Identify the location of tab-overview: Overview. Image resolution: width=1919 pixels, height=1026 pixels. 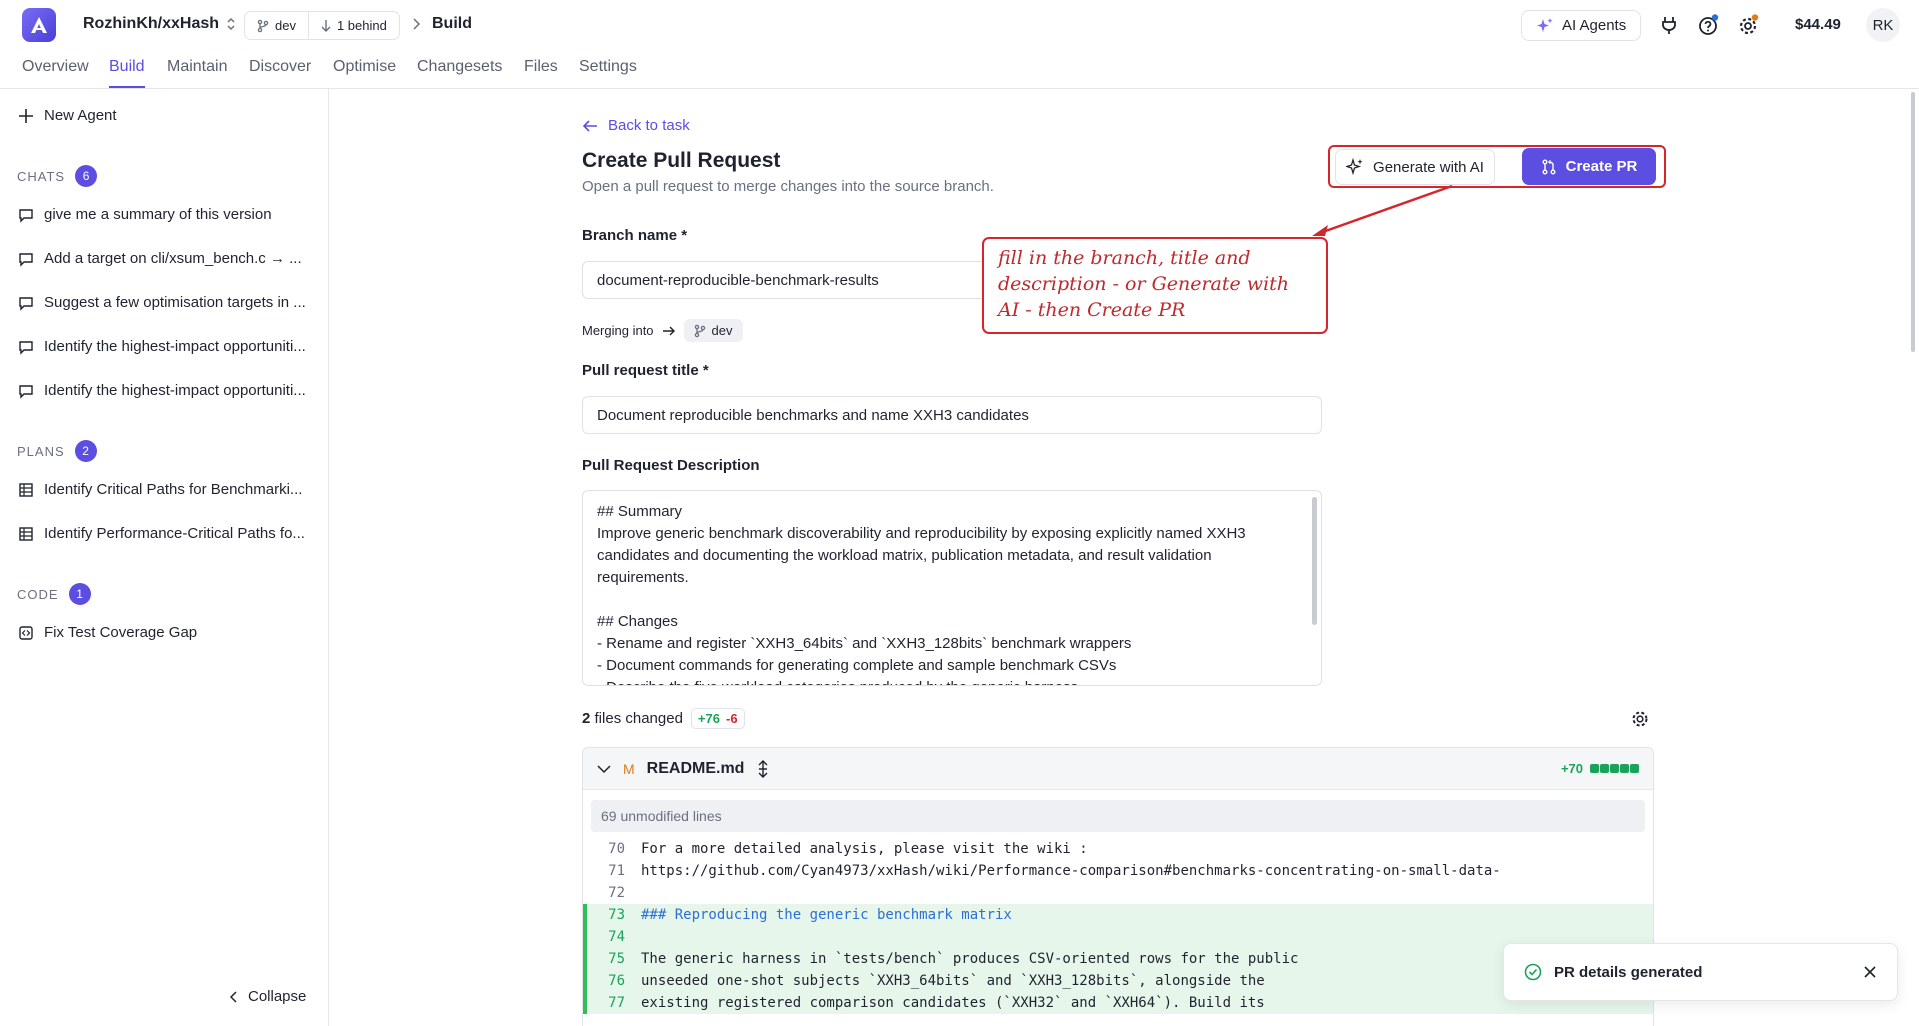
(55, 72).